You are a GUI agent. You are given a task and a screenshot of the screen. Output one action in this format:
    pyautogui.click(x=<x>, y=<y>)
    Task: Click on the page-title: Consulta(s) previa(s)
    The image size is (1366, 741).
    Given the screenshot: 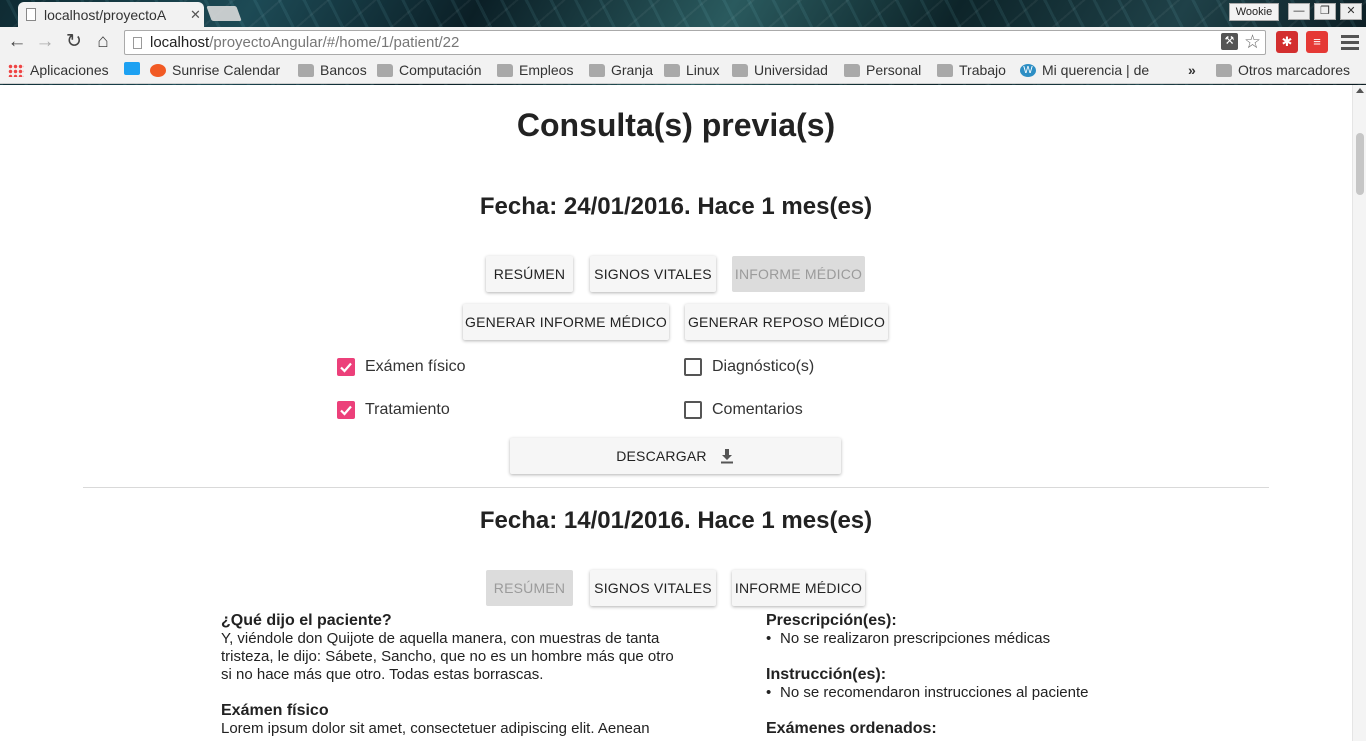 What is the action you would take?
    pyautogui.click(x=676, y=125)
    